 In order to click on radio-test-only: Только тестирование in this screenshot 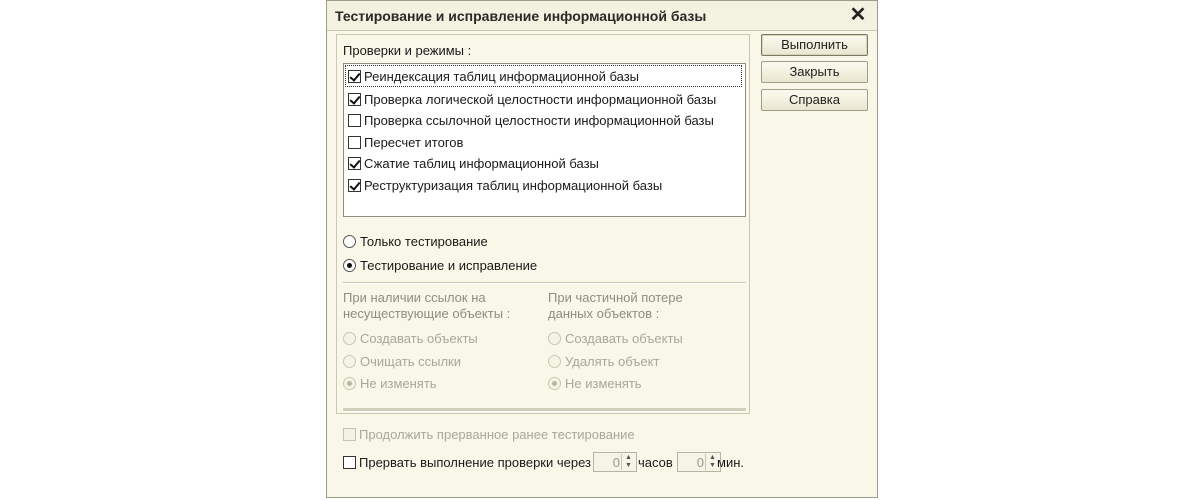, I will do `click(415, 241)`.